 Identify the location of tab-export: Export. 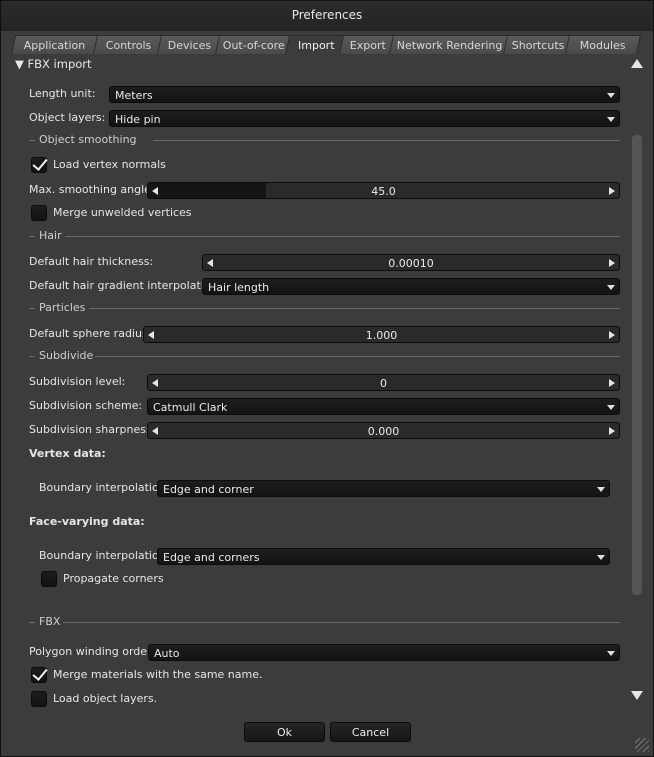
(368, 44).